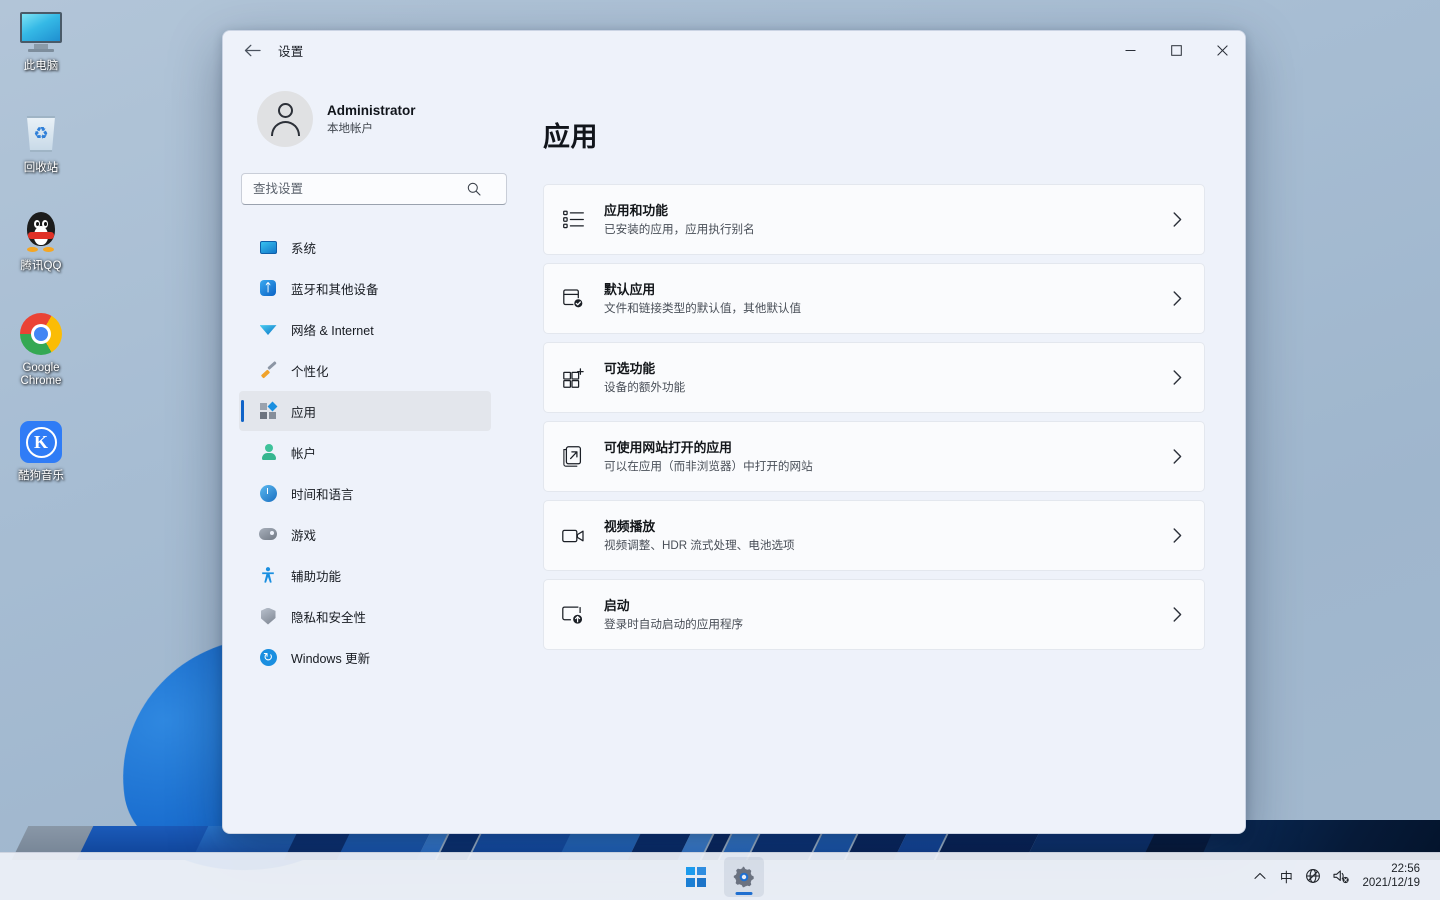 This screenshot has width=1440, height=900. I want to click on window-titlebar: 设置, so click(734, 50).